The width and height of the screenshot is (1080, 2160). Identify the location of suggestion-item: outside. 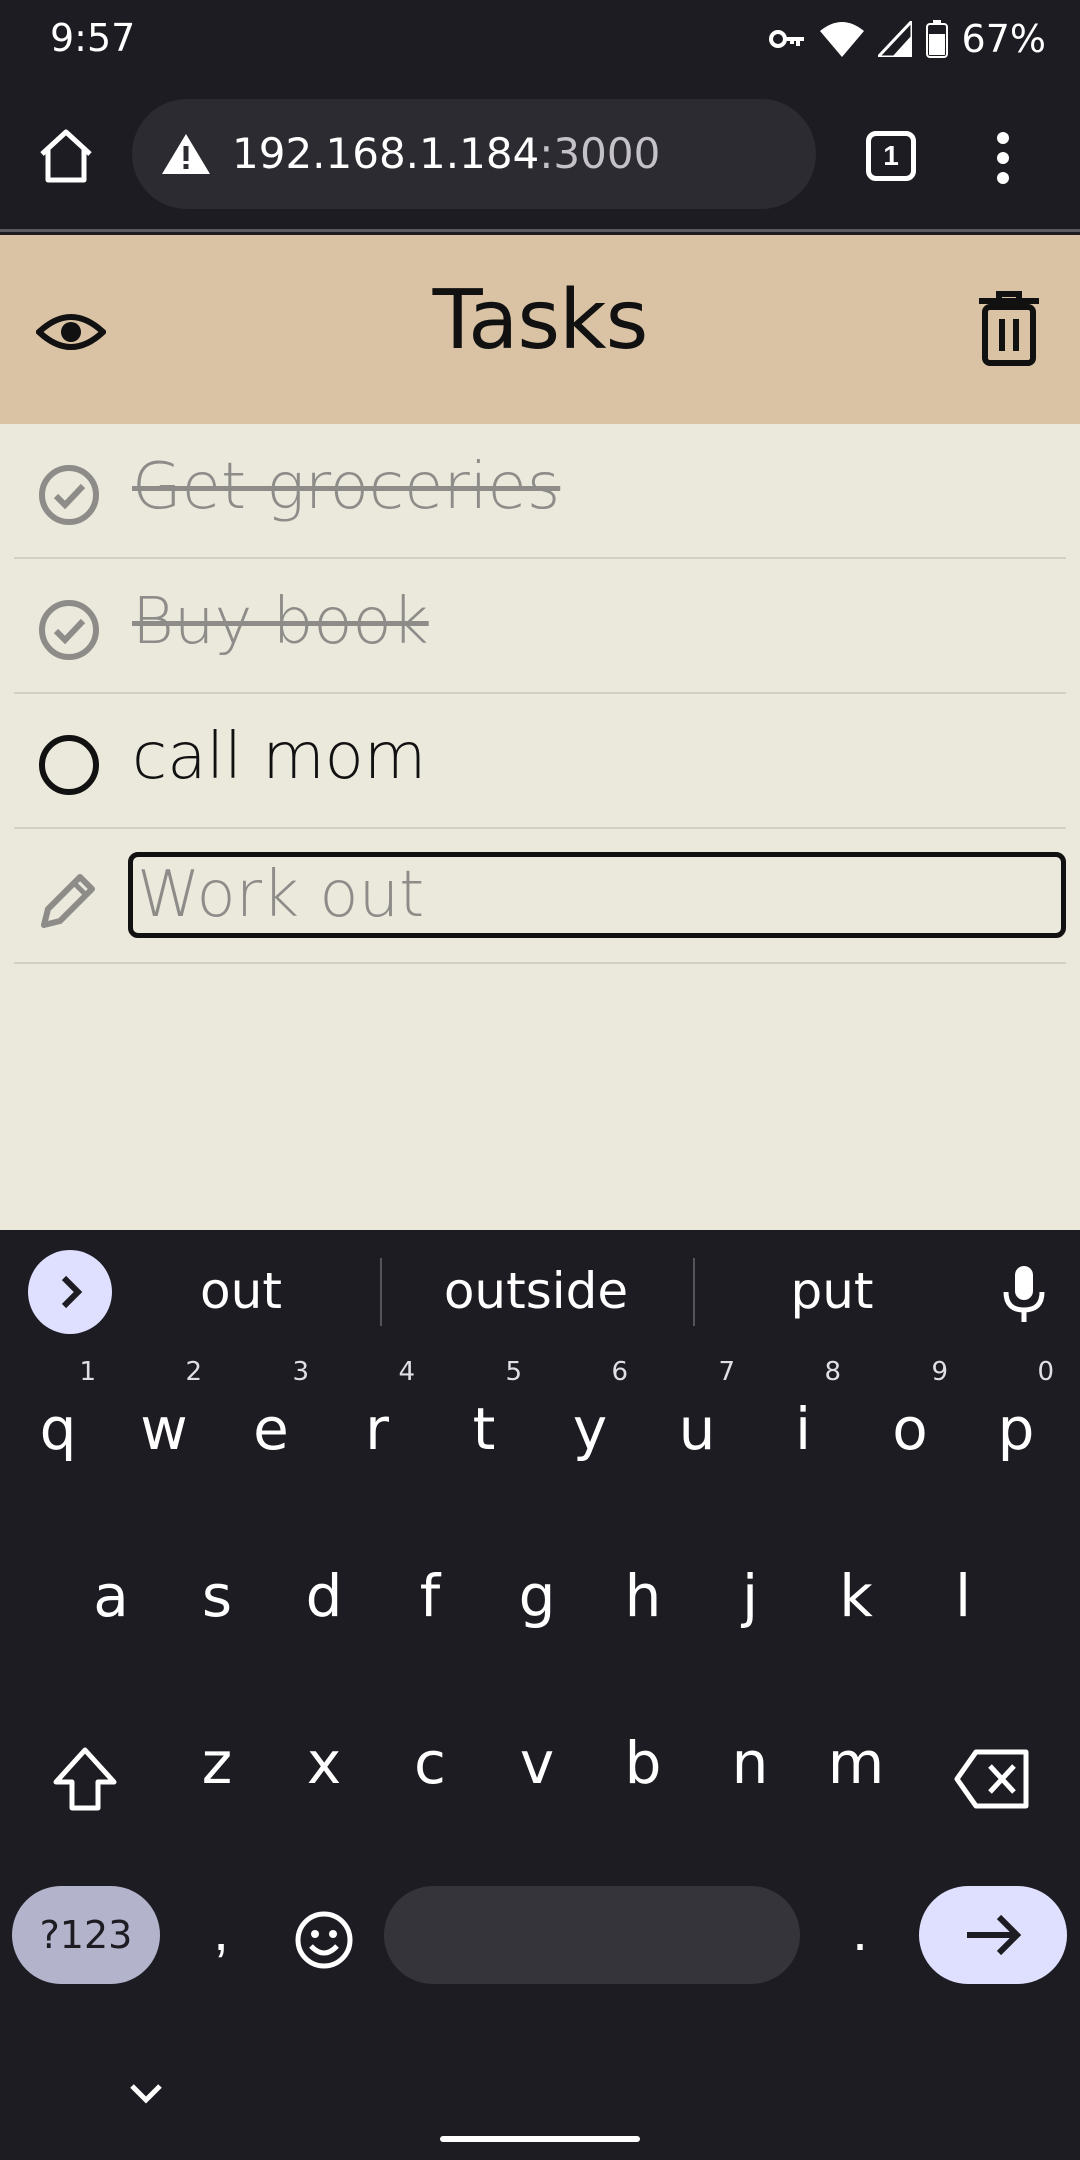
(536, 1291).